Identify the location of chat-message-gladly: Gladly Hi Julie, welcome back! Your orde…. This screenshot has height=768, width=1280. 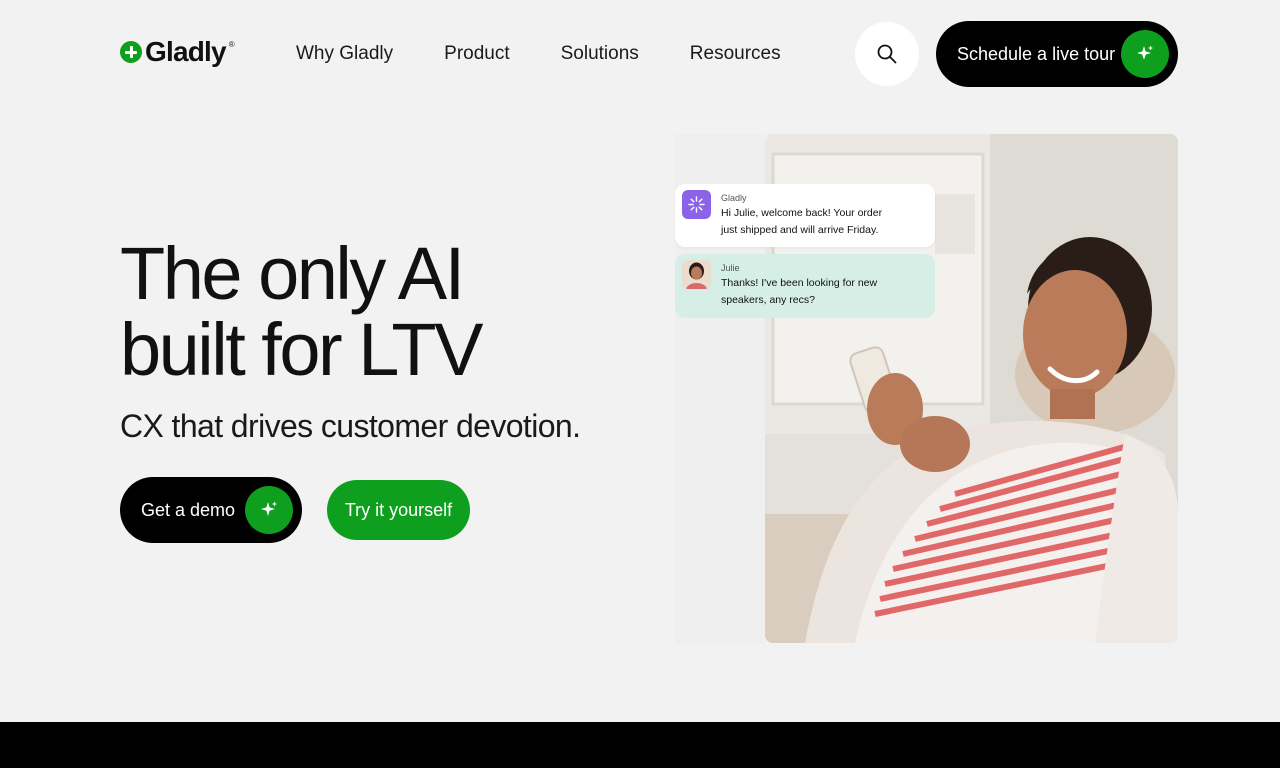
(805, 215).